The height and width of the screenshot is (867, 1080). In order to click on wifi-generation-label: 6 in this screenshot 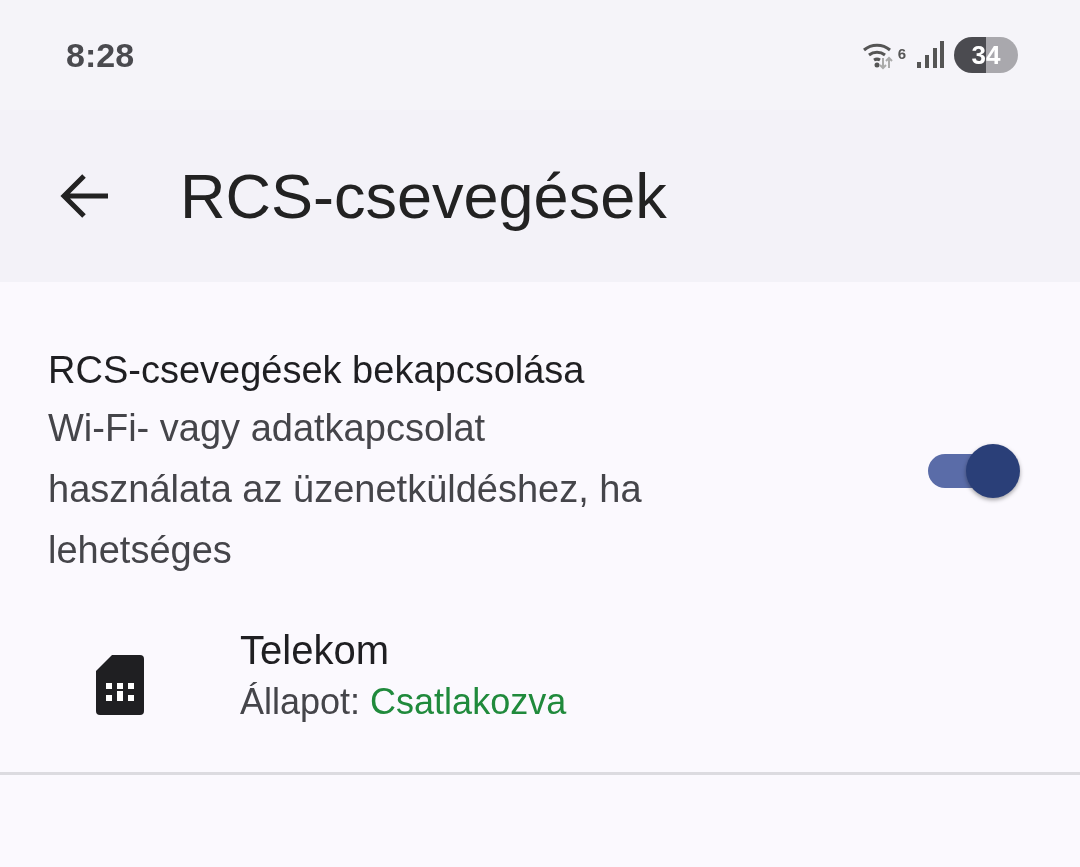, I will do `click(901, 53)`.